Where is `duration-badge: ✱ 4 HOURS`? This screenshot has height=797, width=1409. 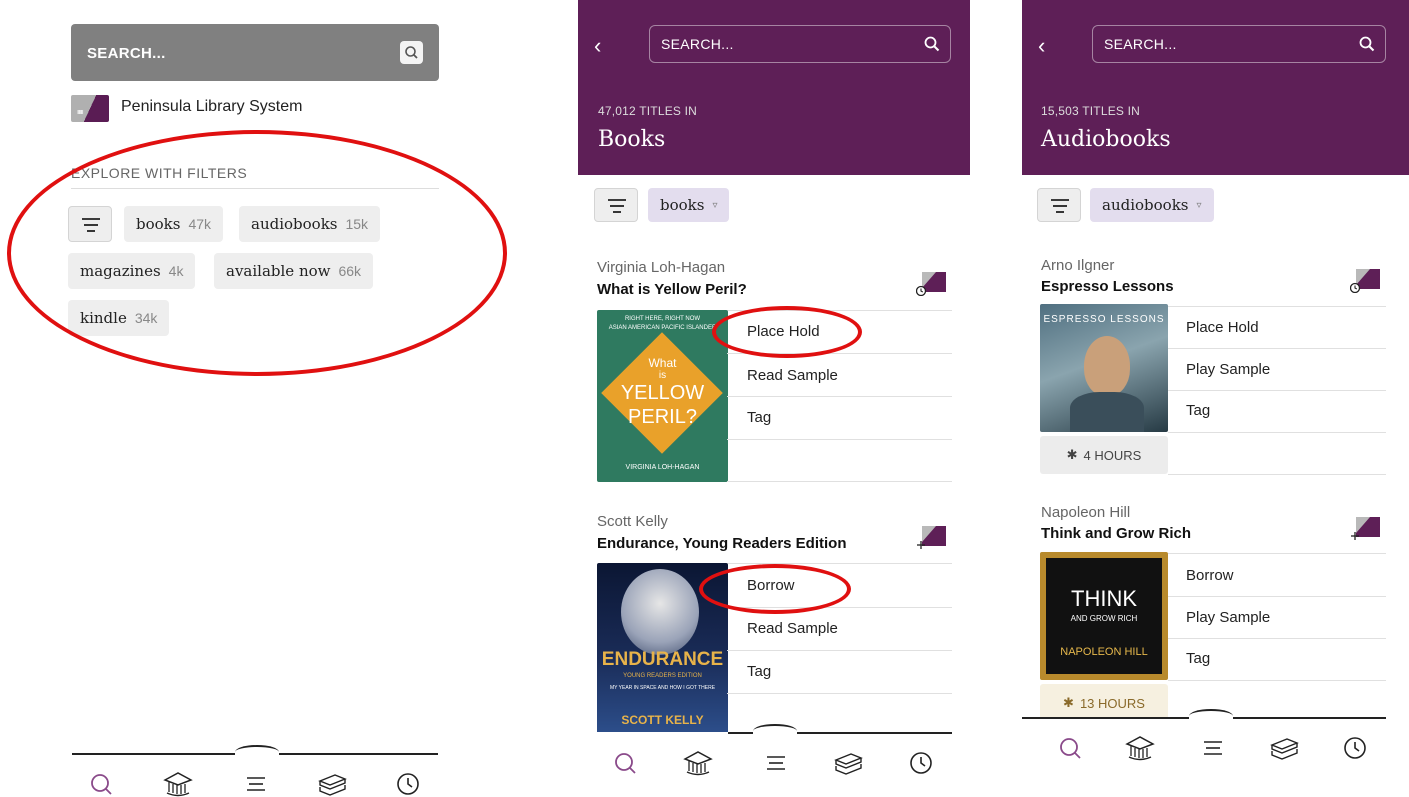 duration-badge: ✱ 4 HOURS is located at coordinates (1104, 455).